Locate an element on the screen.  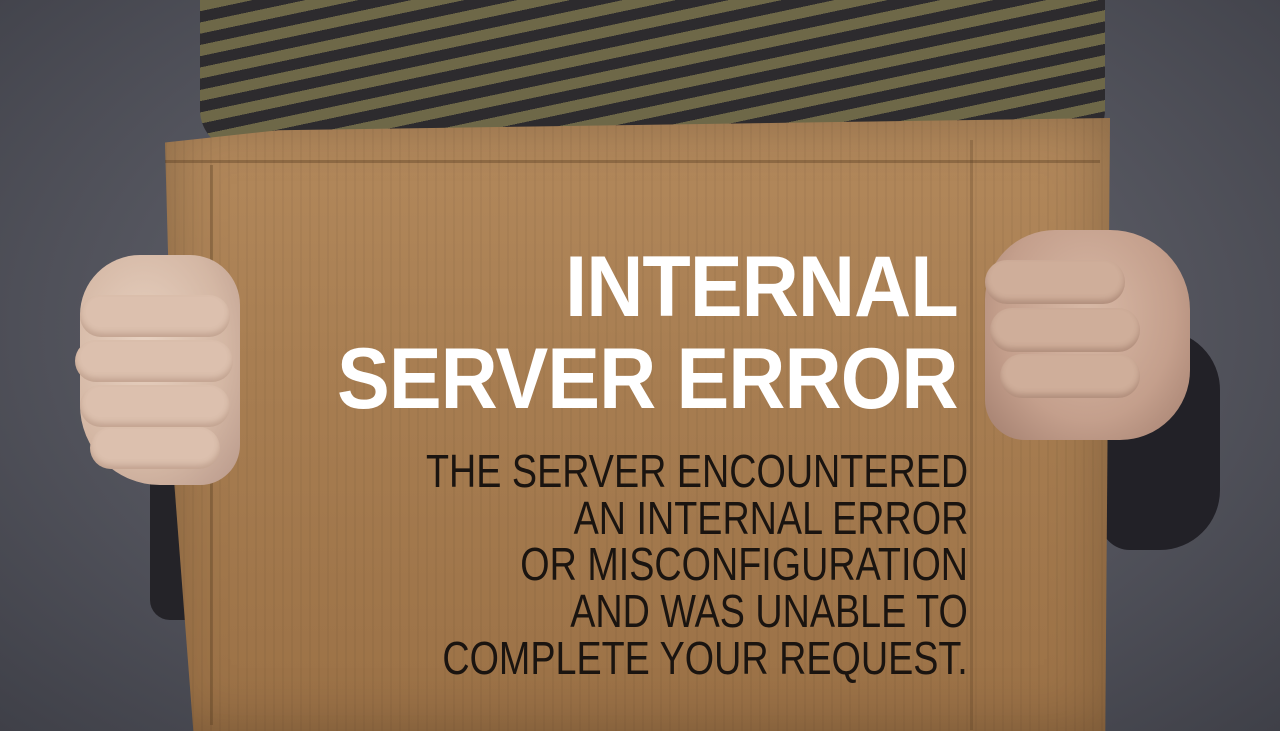
error-message-line: THE SERVER ENCOUNTERED is located at coordinates (696, 471).